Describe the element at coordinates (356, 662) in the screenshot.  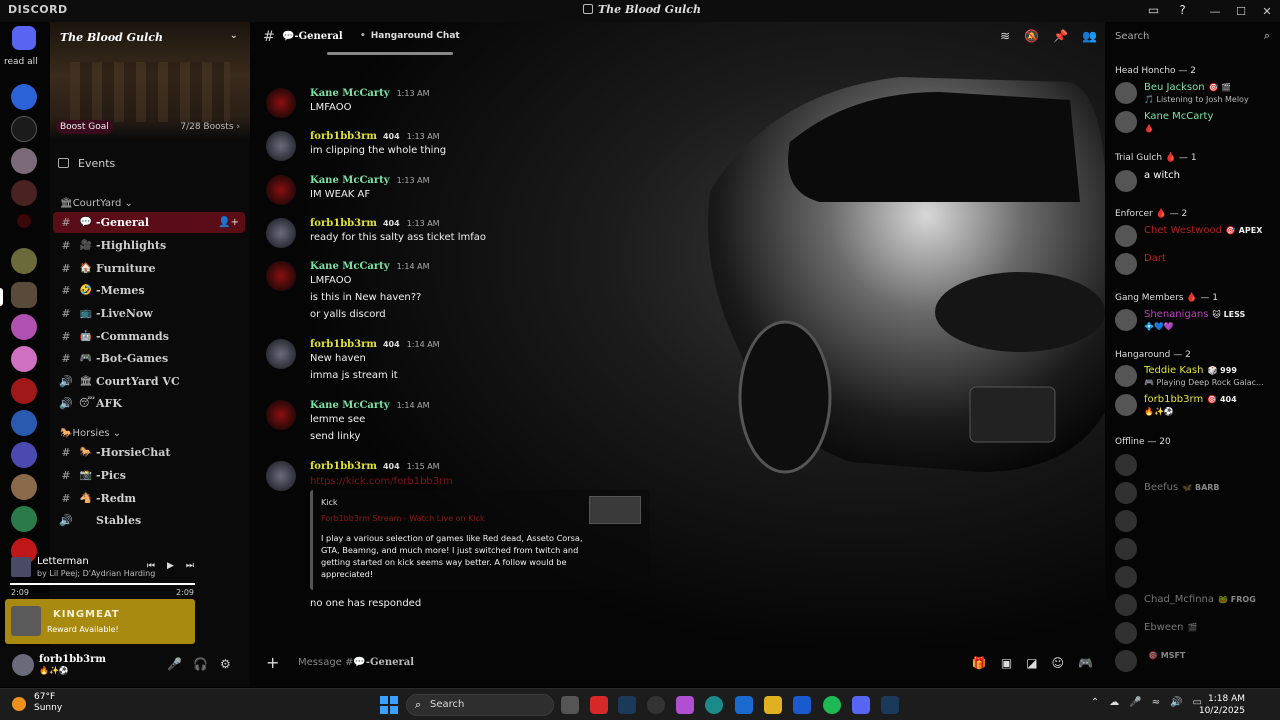
I see `message-input: Message #💬-General` at that location.